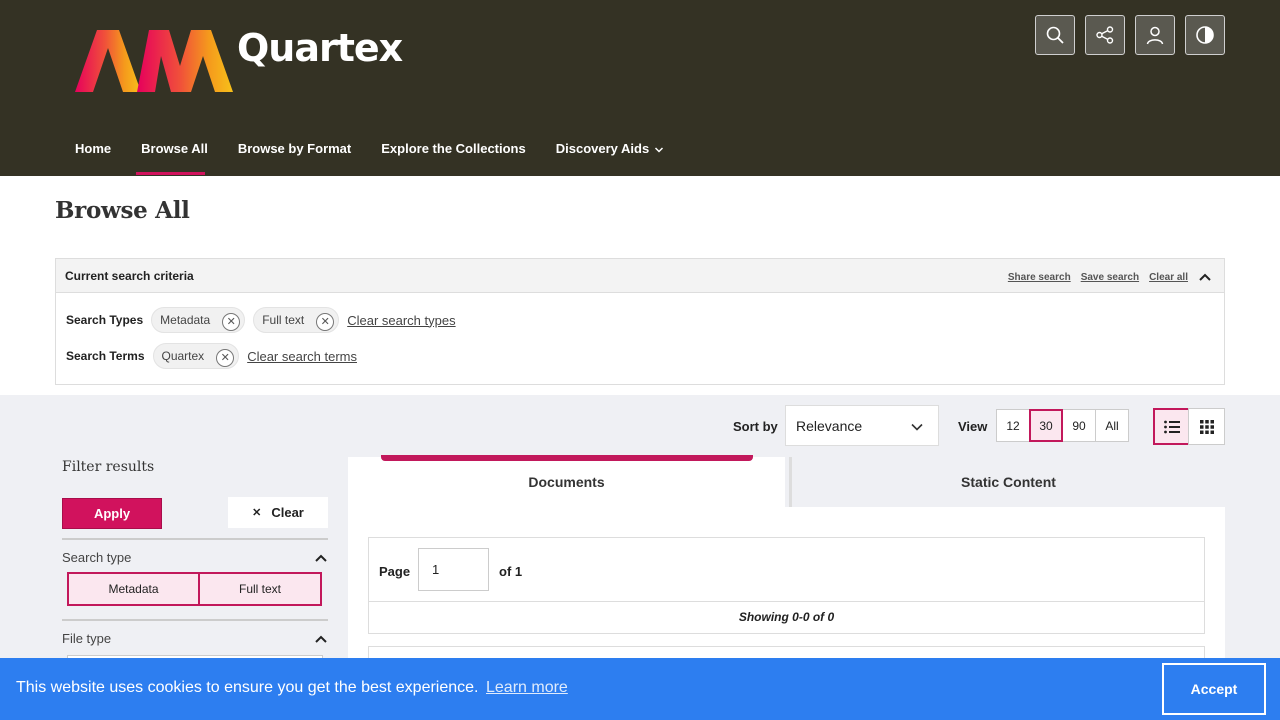 The height and width of the screenshot is (720, 1280). I want to click on clear-search-types-link: Clear search types, so click(401, 320).